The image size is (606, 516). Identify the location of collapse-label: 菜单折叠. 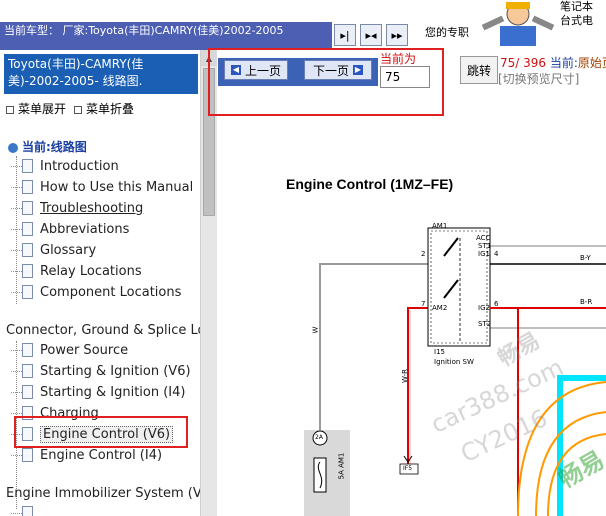
(110, 109).